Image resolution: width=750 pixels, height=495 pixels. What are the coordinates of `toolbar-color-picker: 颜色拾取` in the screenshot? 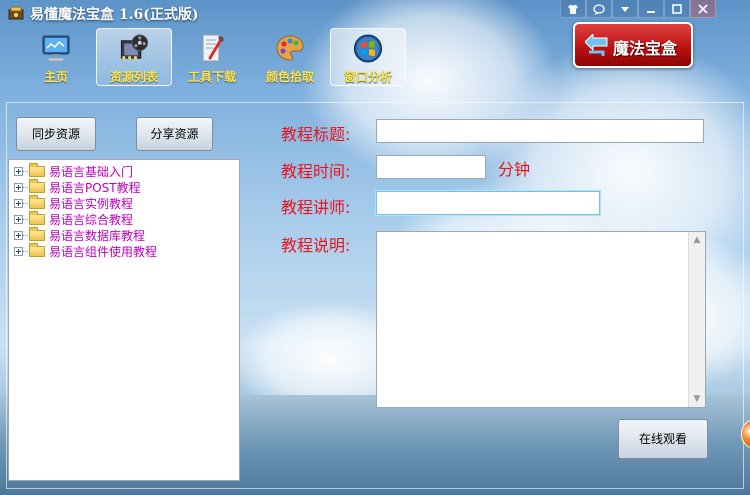 It's located at (290, 57).